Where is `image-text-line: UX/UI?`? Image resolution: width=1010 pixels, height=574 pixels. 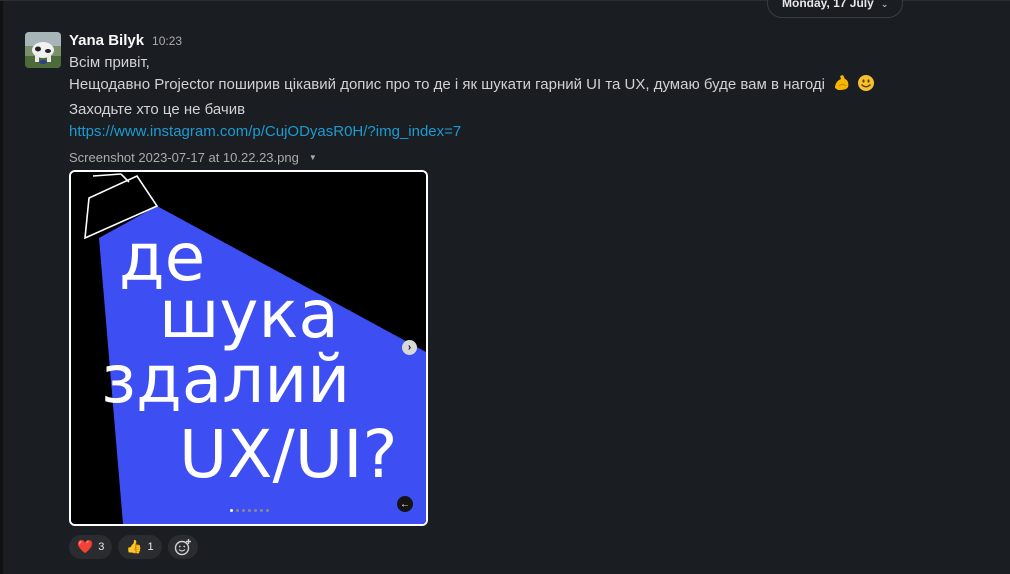 image-text-line: UX/UI? is located at coordinates (288, 454).